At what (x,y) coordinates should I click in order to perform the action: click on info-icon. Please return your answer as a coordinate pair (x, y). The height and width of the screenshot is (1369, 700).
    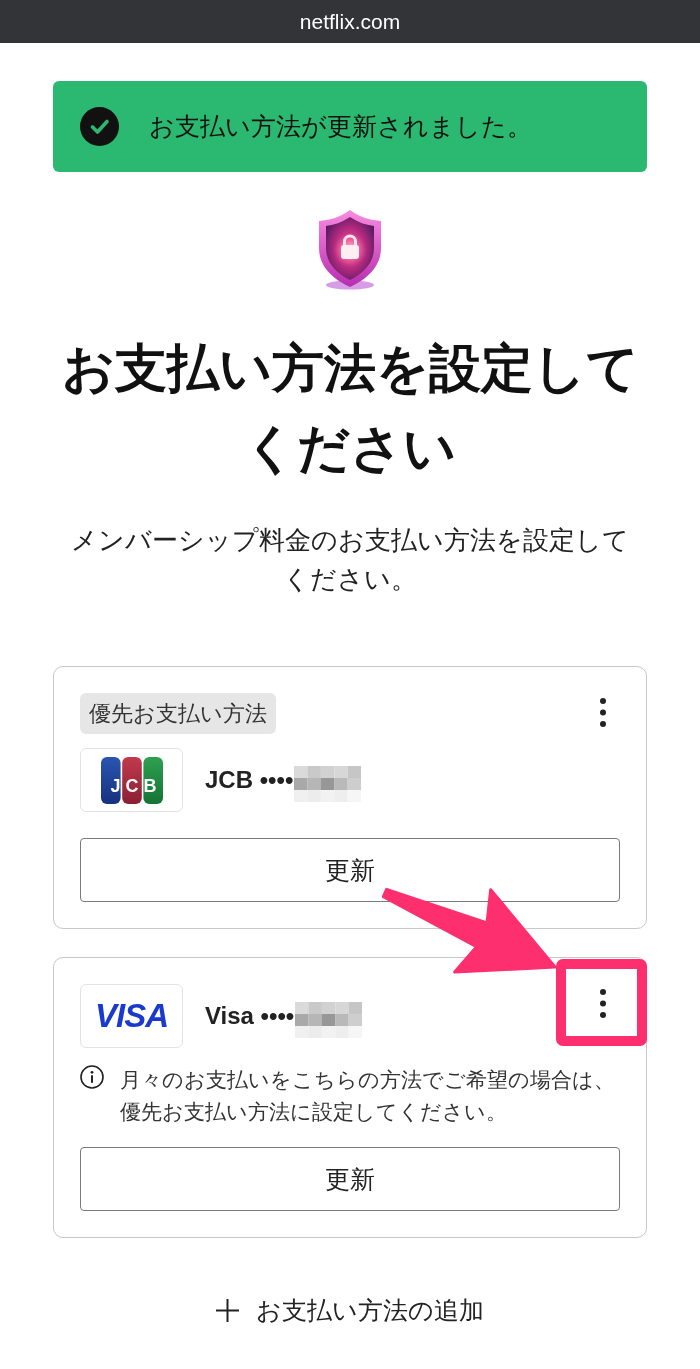
    Looking at the image, I should click on (92, 1077).